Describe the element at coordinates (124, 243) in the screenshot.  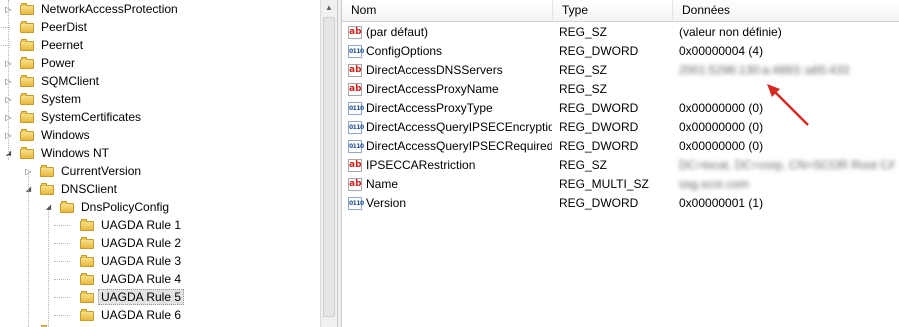
I see `tree-node: UAGDA Rule 2` at that location.